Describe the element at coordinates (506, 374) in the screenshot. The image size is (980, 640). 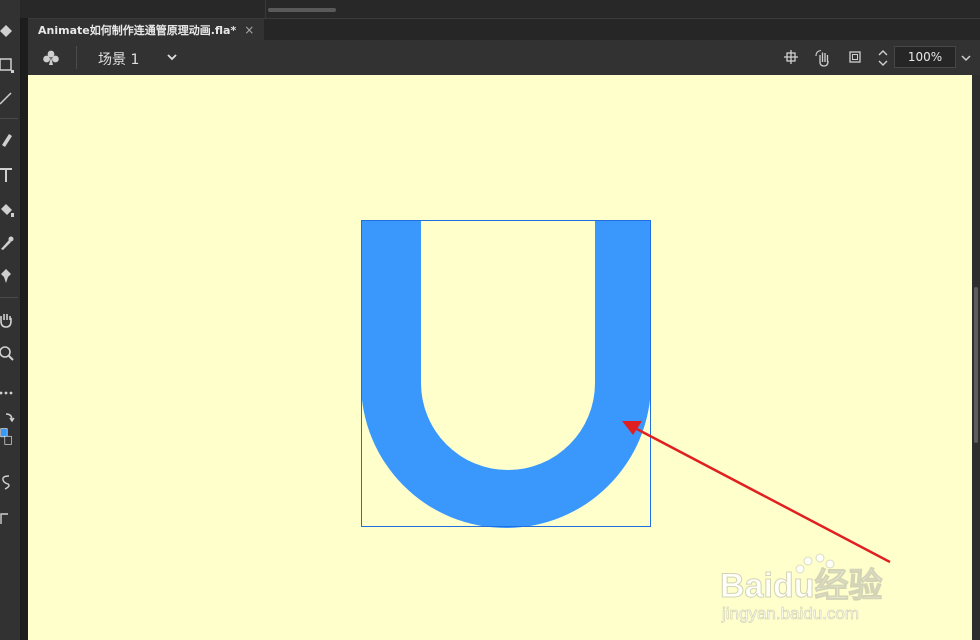
I see `u-tube-shape` at that location.